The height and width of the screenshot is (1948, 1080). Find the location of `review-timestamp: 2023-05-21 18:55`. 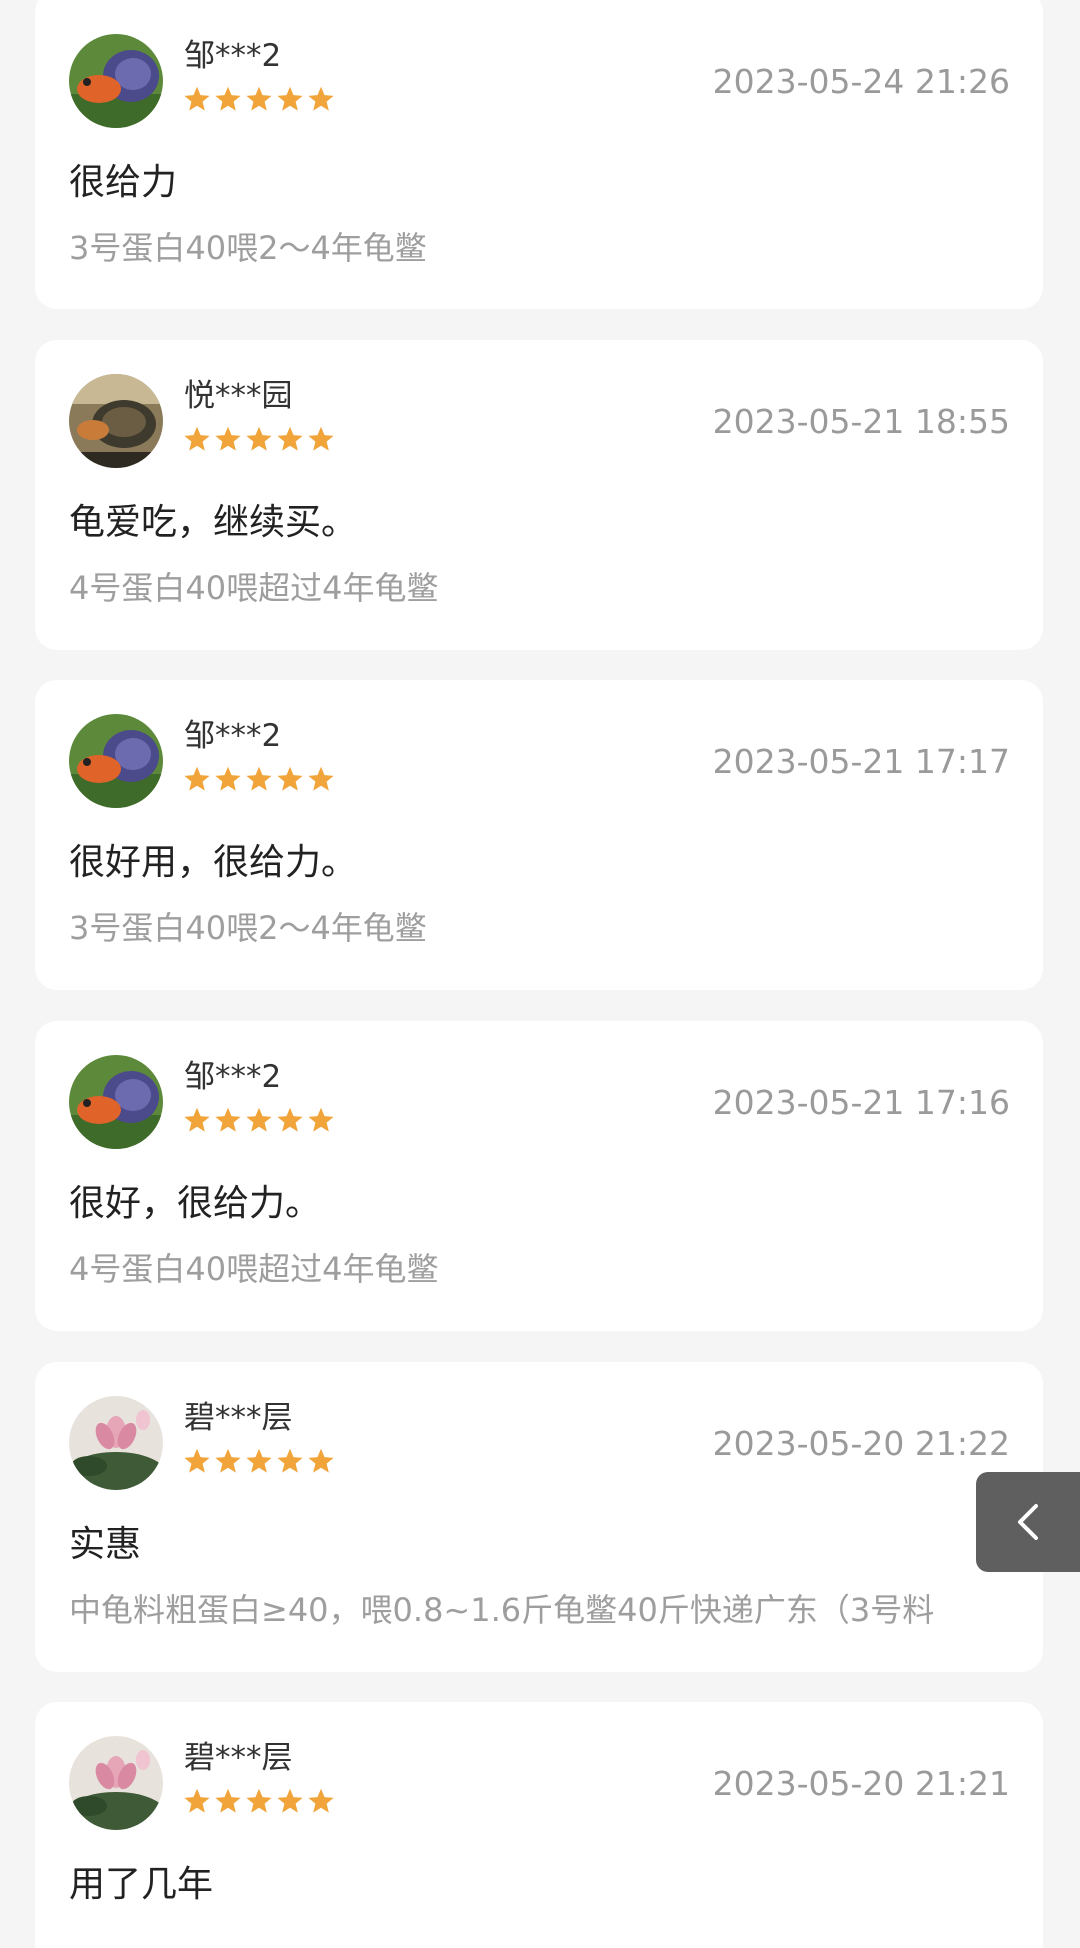

review-timestamp: 2023-05-21 18:55 is located at coordinates (861, 421).